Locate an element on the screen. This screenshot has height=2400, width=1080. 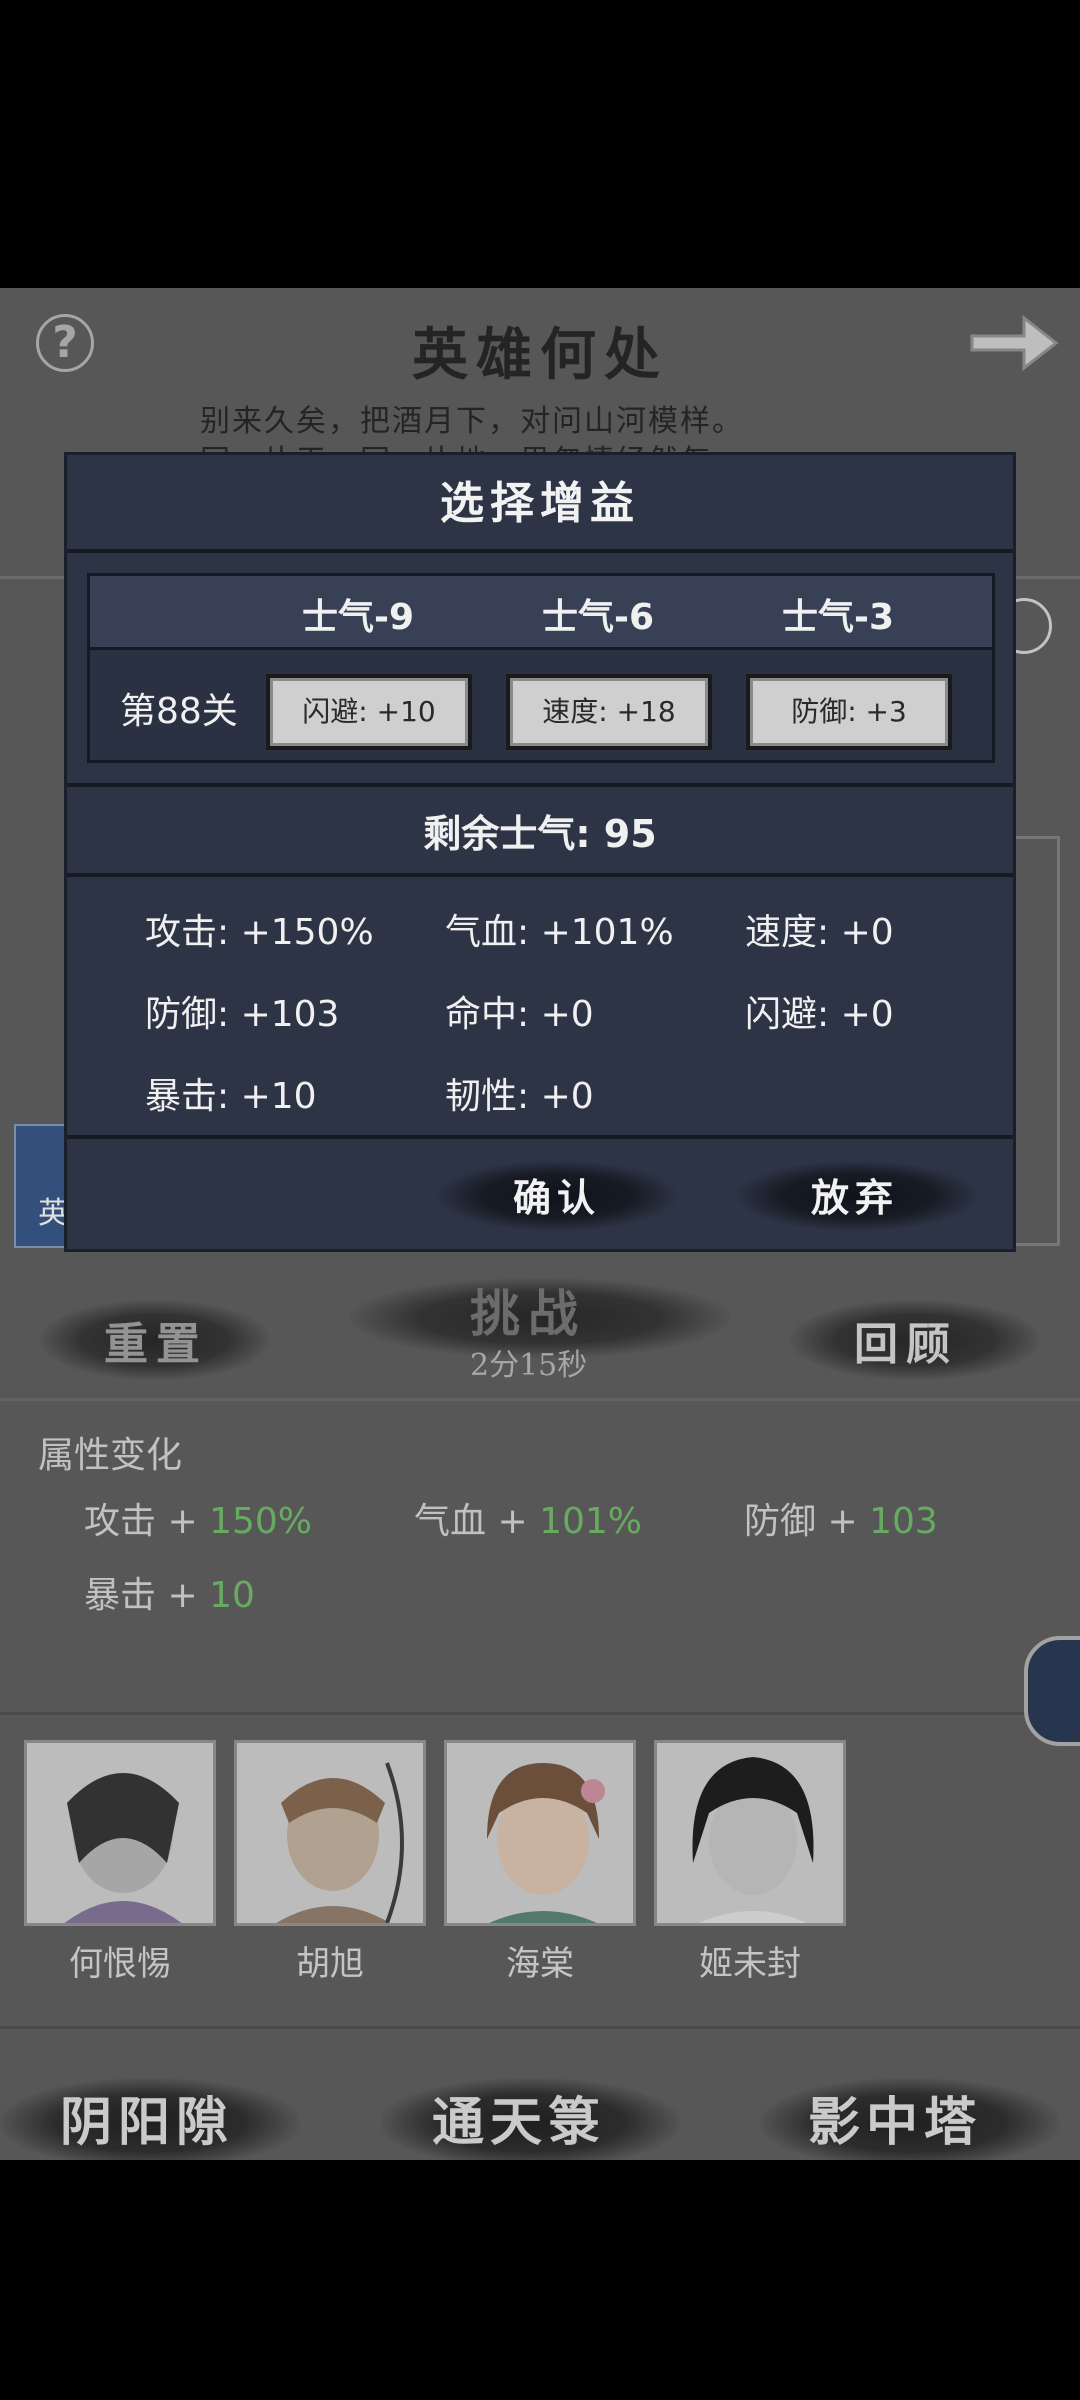
stat-dodge: 闪避: +0 is located at coordinates (819, 1014).